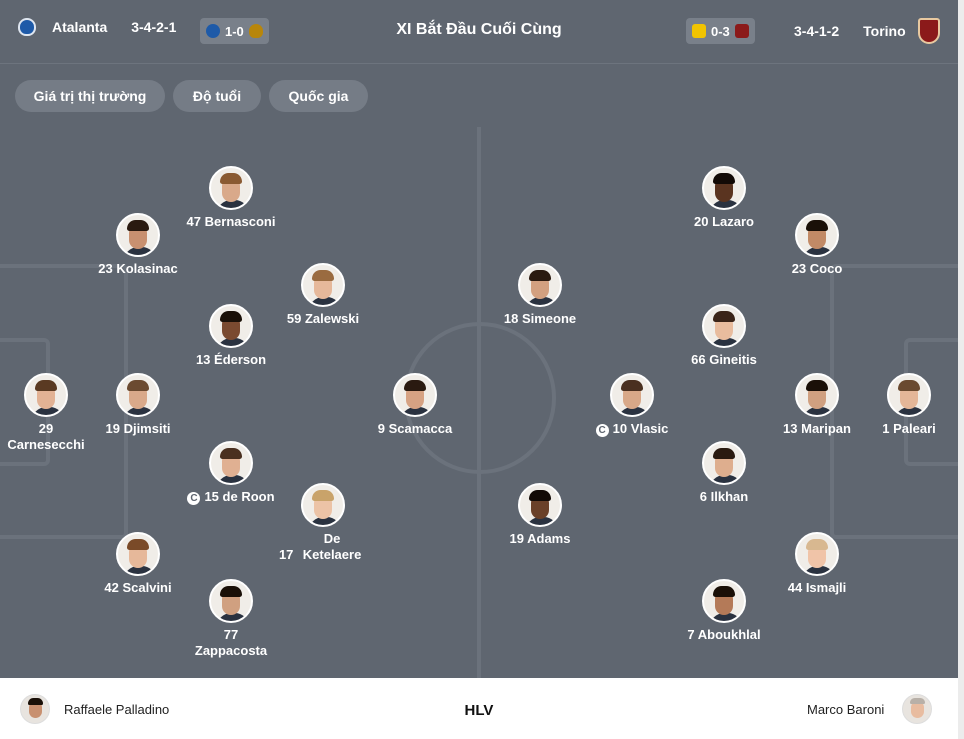 The width and height of the screenshot is (964, 739). I want to click on player-number: 15, so click(211, 496).